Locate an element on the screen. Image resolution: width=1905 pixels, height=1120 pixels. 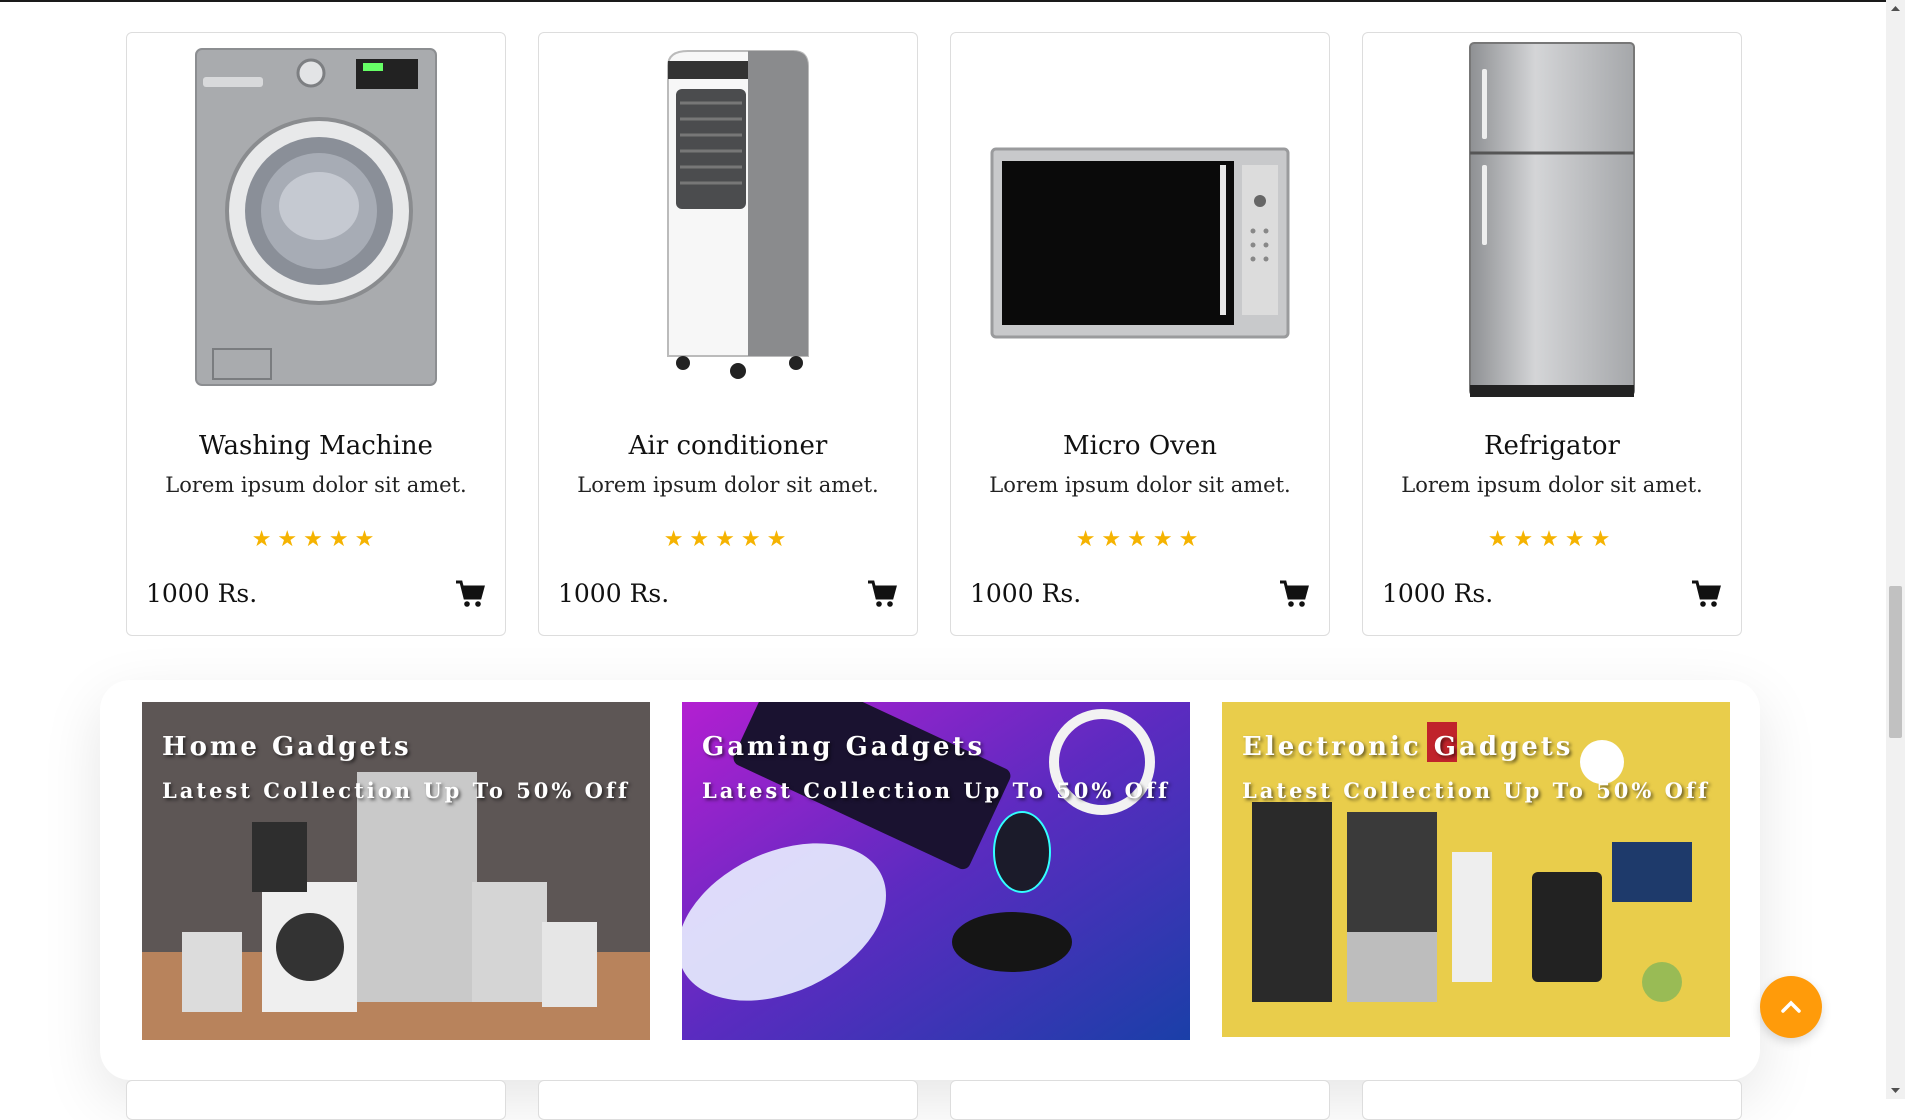
air-cooler-image is located at coordinates (728, 241).